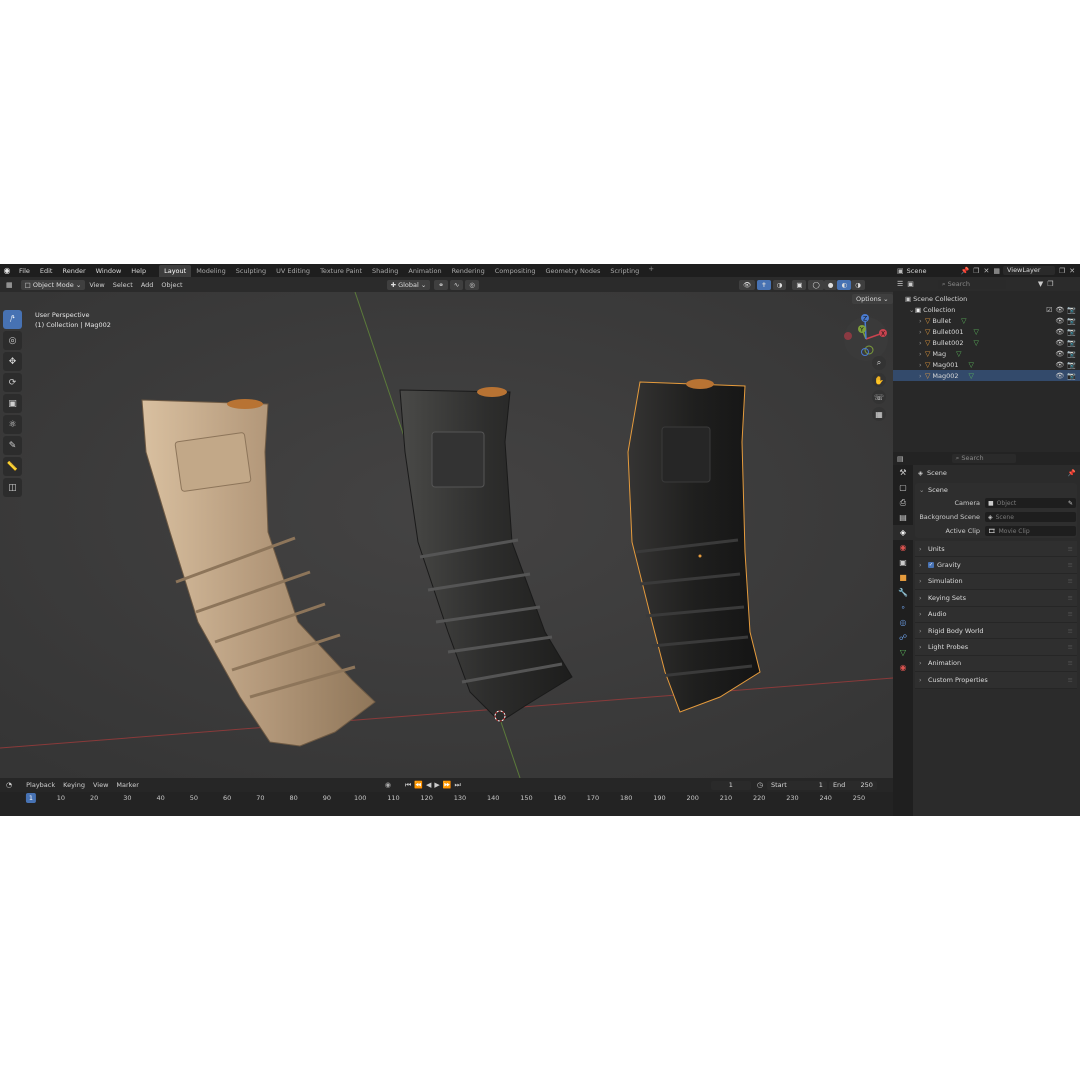  What do you see at coordinates (12, 361) in the screenshot?
I see `move-tool-icon: ✥` at bounding box center [12, 361].